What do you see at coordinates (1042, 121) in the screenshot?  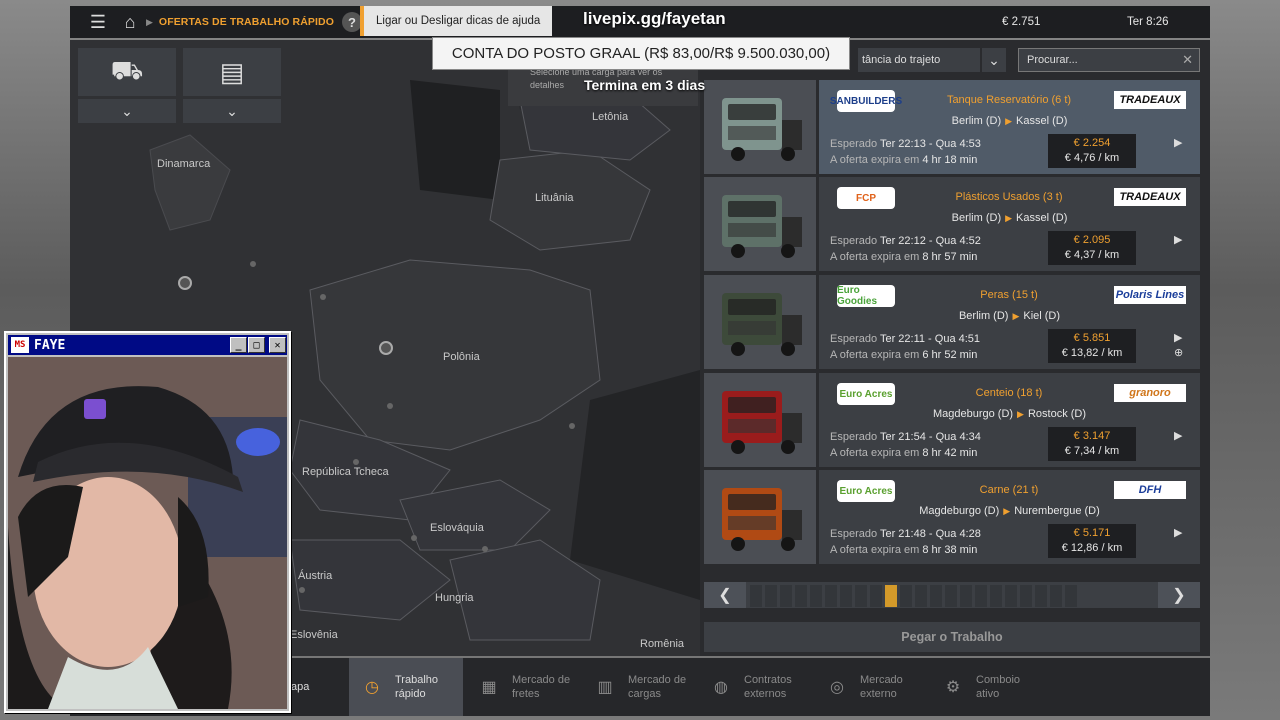 I see `destination-city: Kassel (D)` at bounding box center [1042, 121].